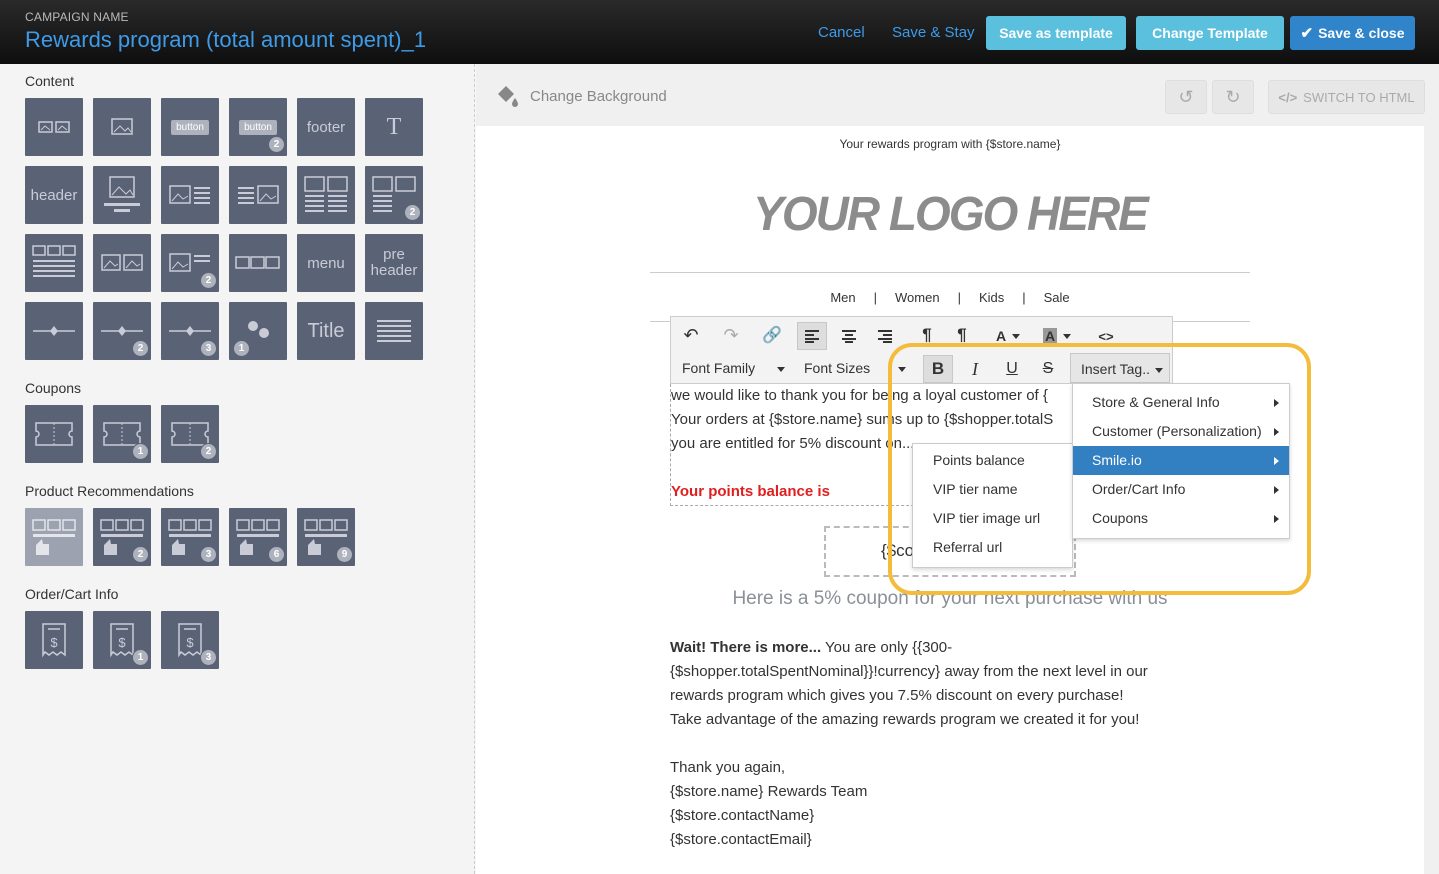 The width and height of the screenshot is (1439, 874). What do you see at coordinates (258, 263) in the screenshot?
I see `block-three-images` at bounding box center [258, 263].